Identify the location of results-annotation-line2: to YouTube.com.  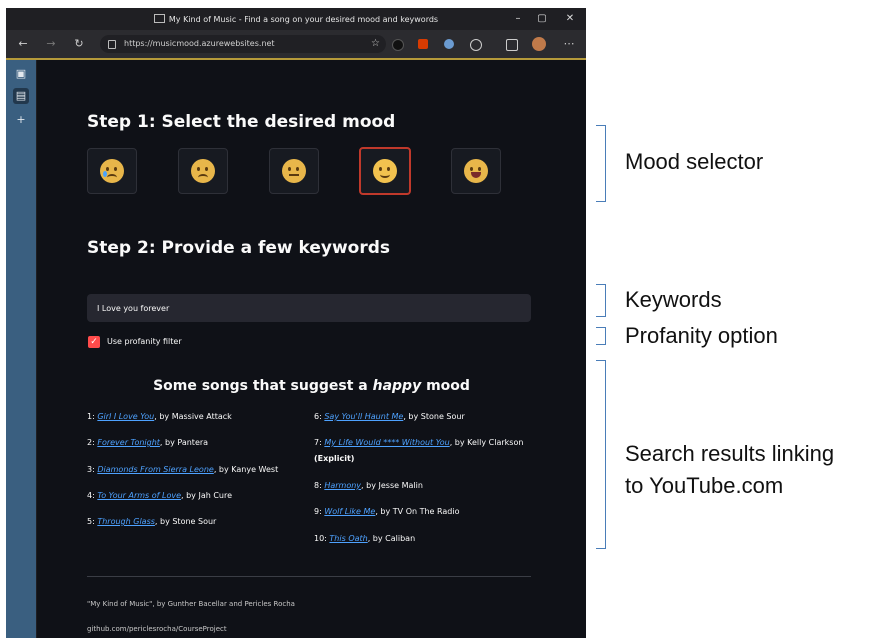
(704, 485).